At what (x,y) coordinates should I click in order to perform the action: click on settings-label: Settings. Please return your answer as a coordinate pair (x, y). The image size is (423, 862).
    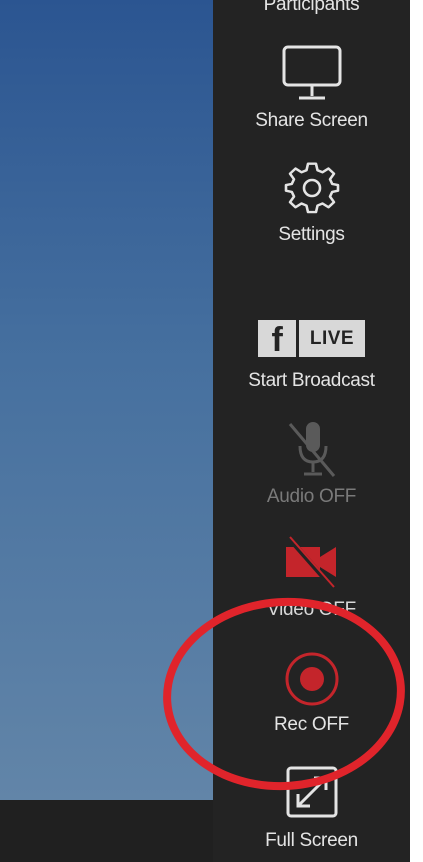
    Looking at the image, I should click on (311, 234).